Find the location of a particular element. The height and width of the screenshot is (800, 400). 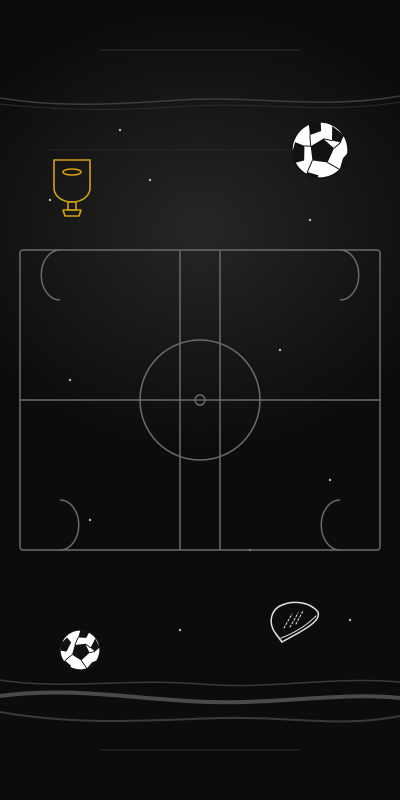

cleat-icon is located at coordinates (295, 622).